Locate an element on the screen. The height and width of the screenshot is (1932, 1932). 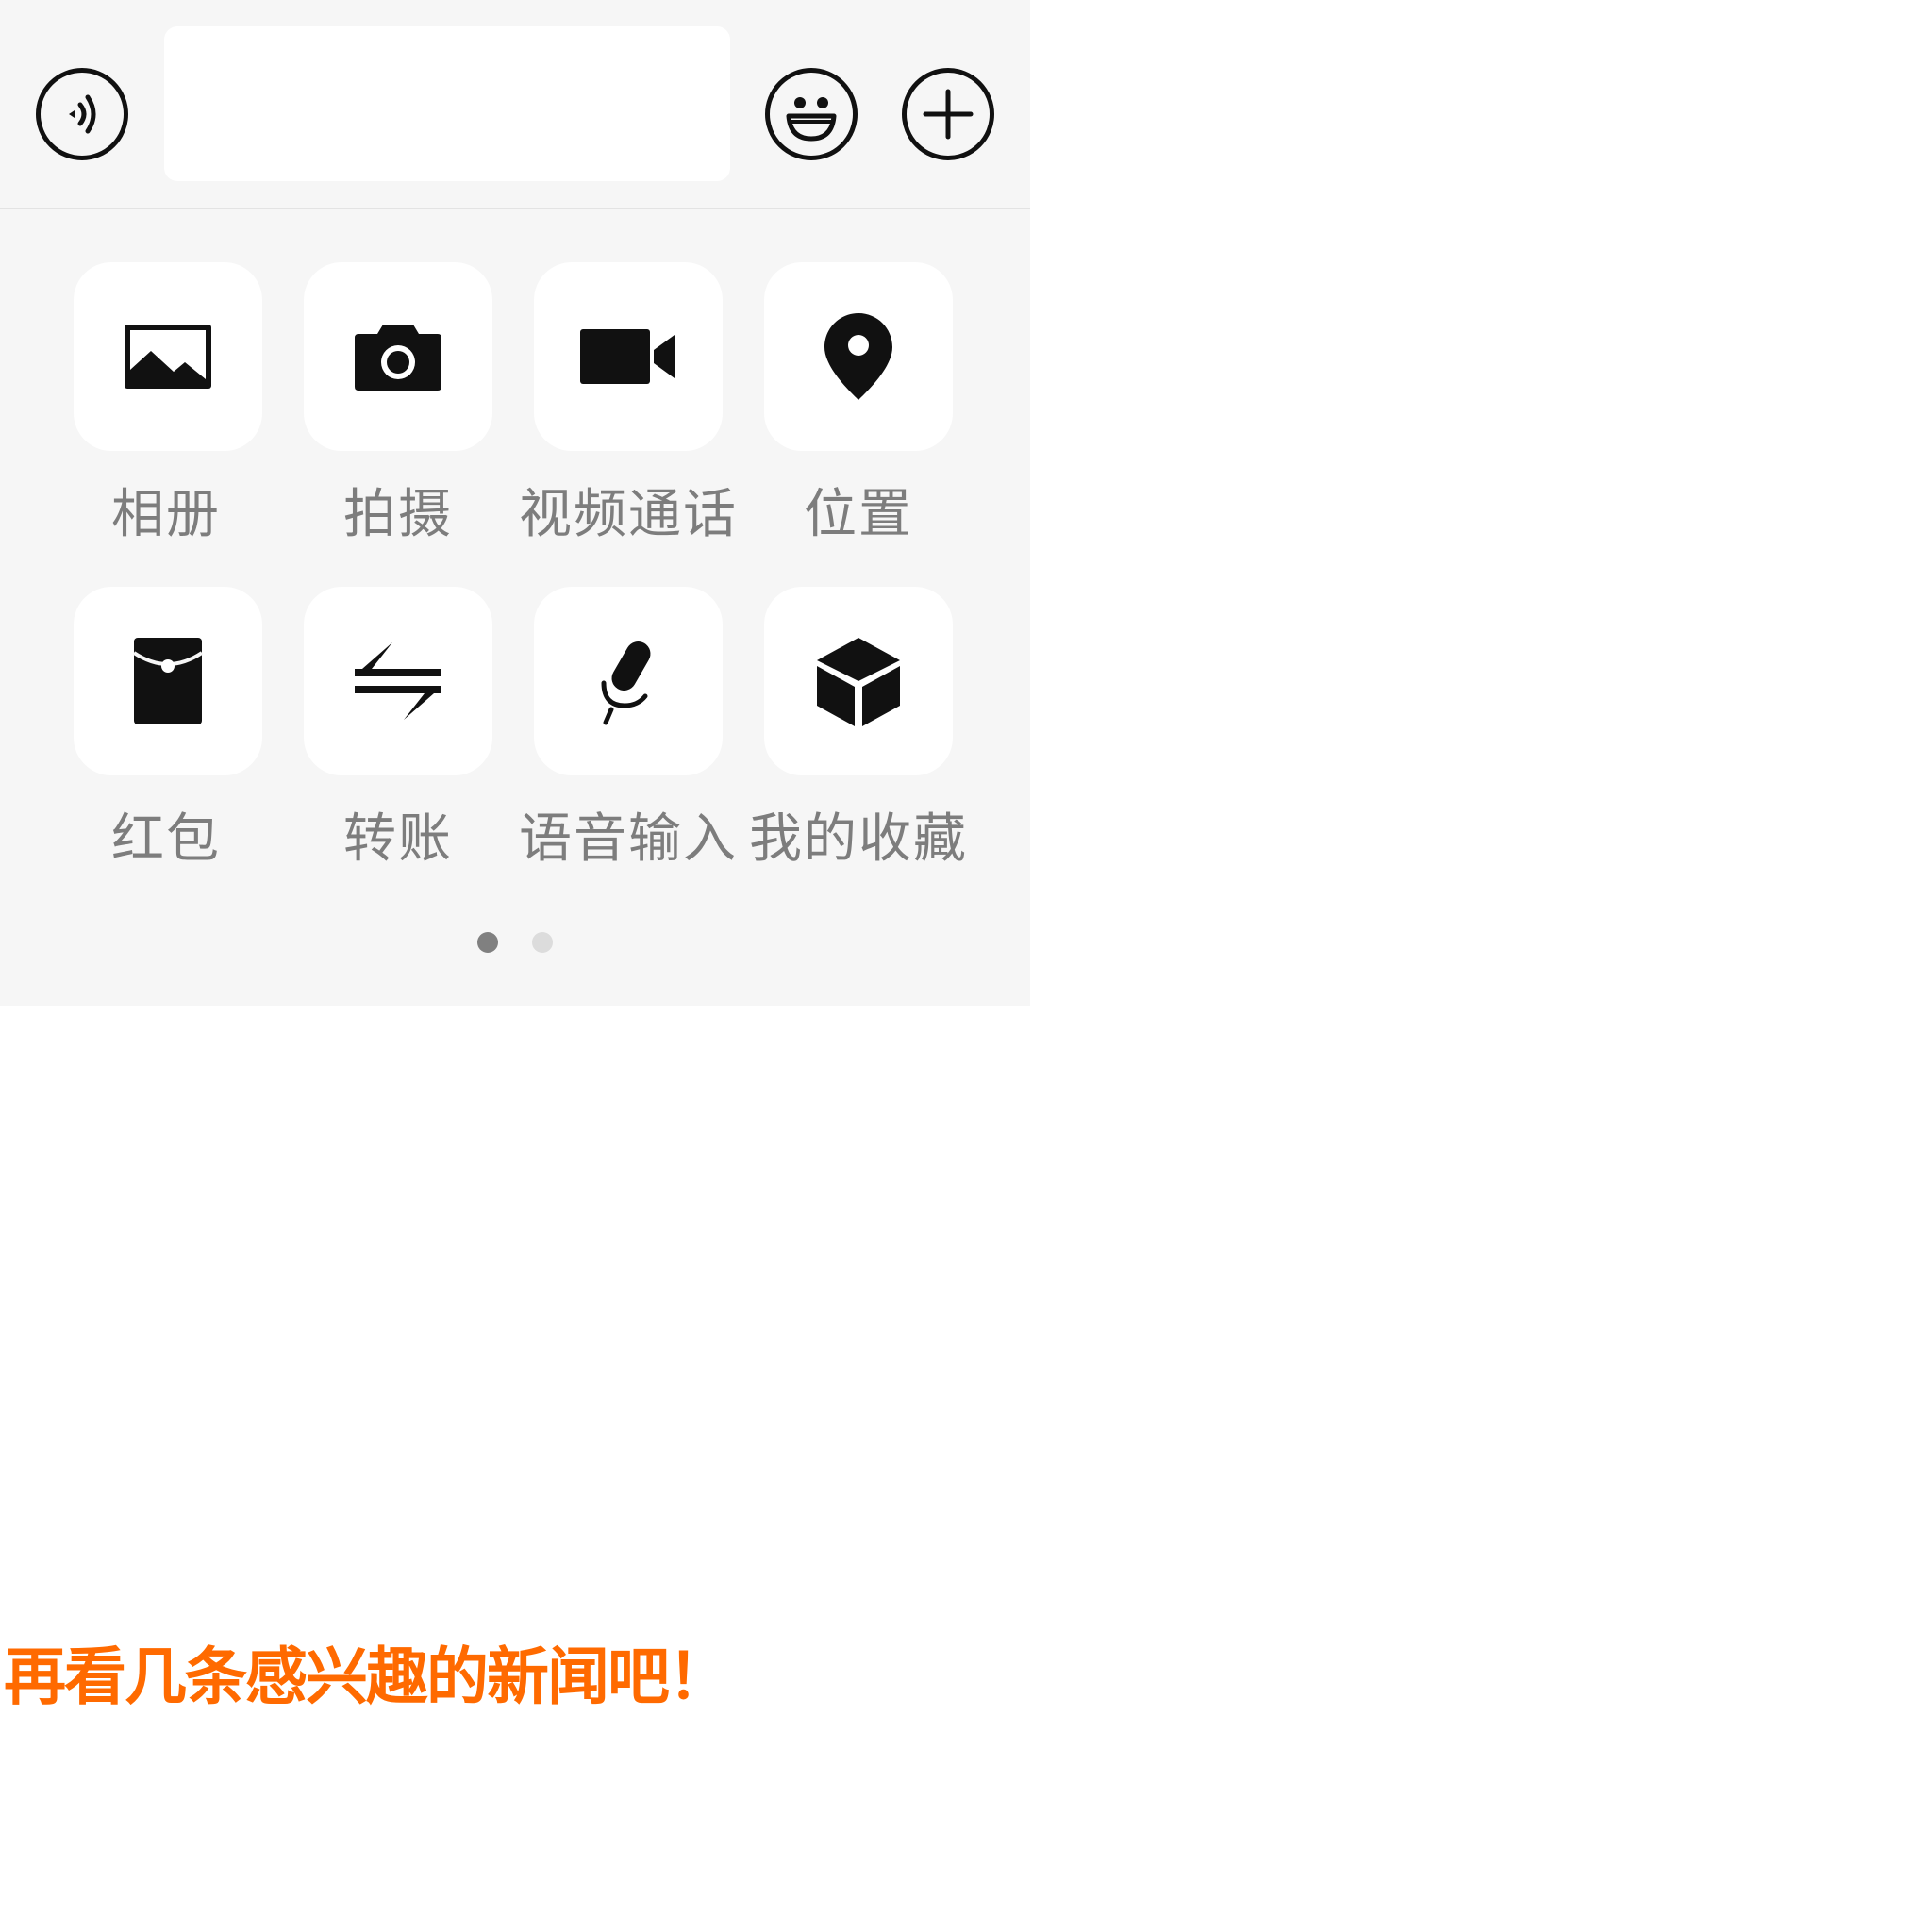
video-call-label: 视频通话 is located at coordinates (628, 514).